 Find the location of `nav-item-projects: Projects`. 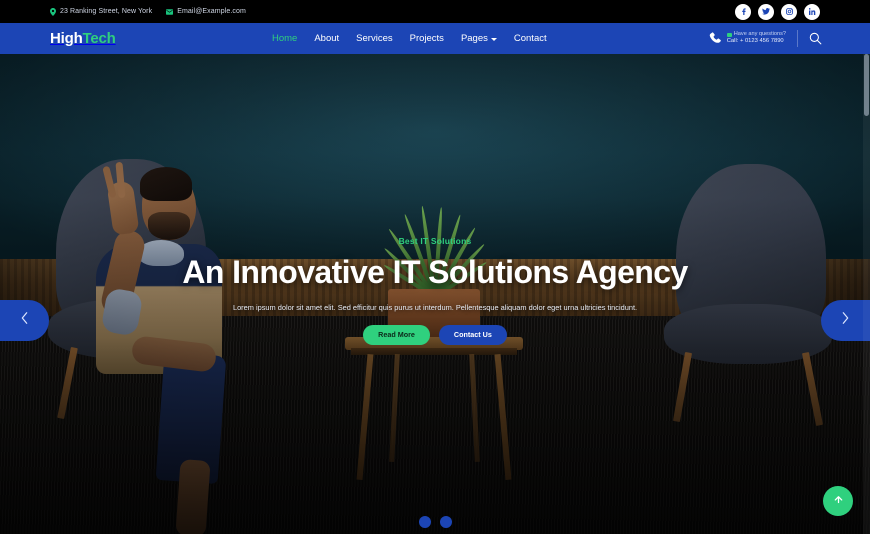

nav-item-projects: Projects is located at coordinates (427, 38).